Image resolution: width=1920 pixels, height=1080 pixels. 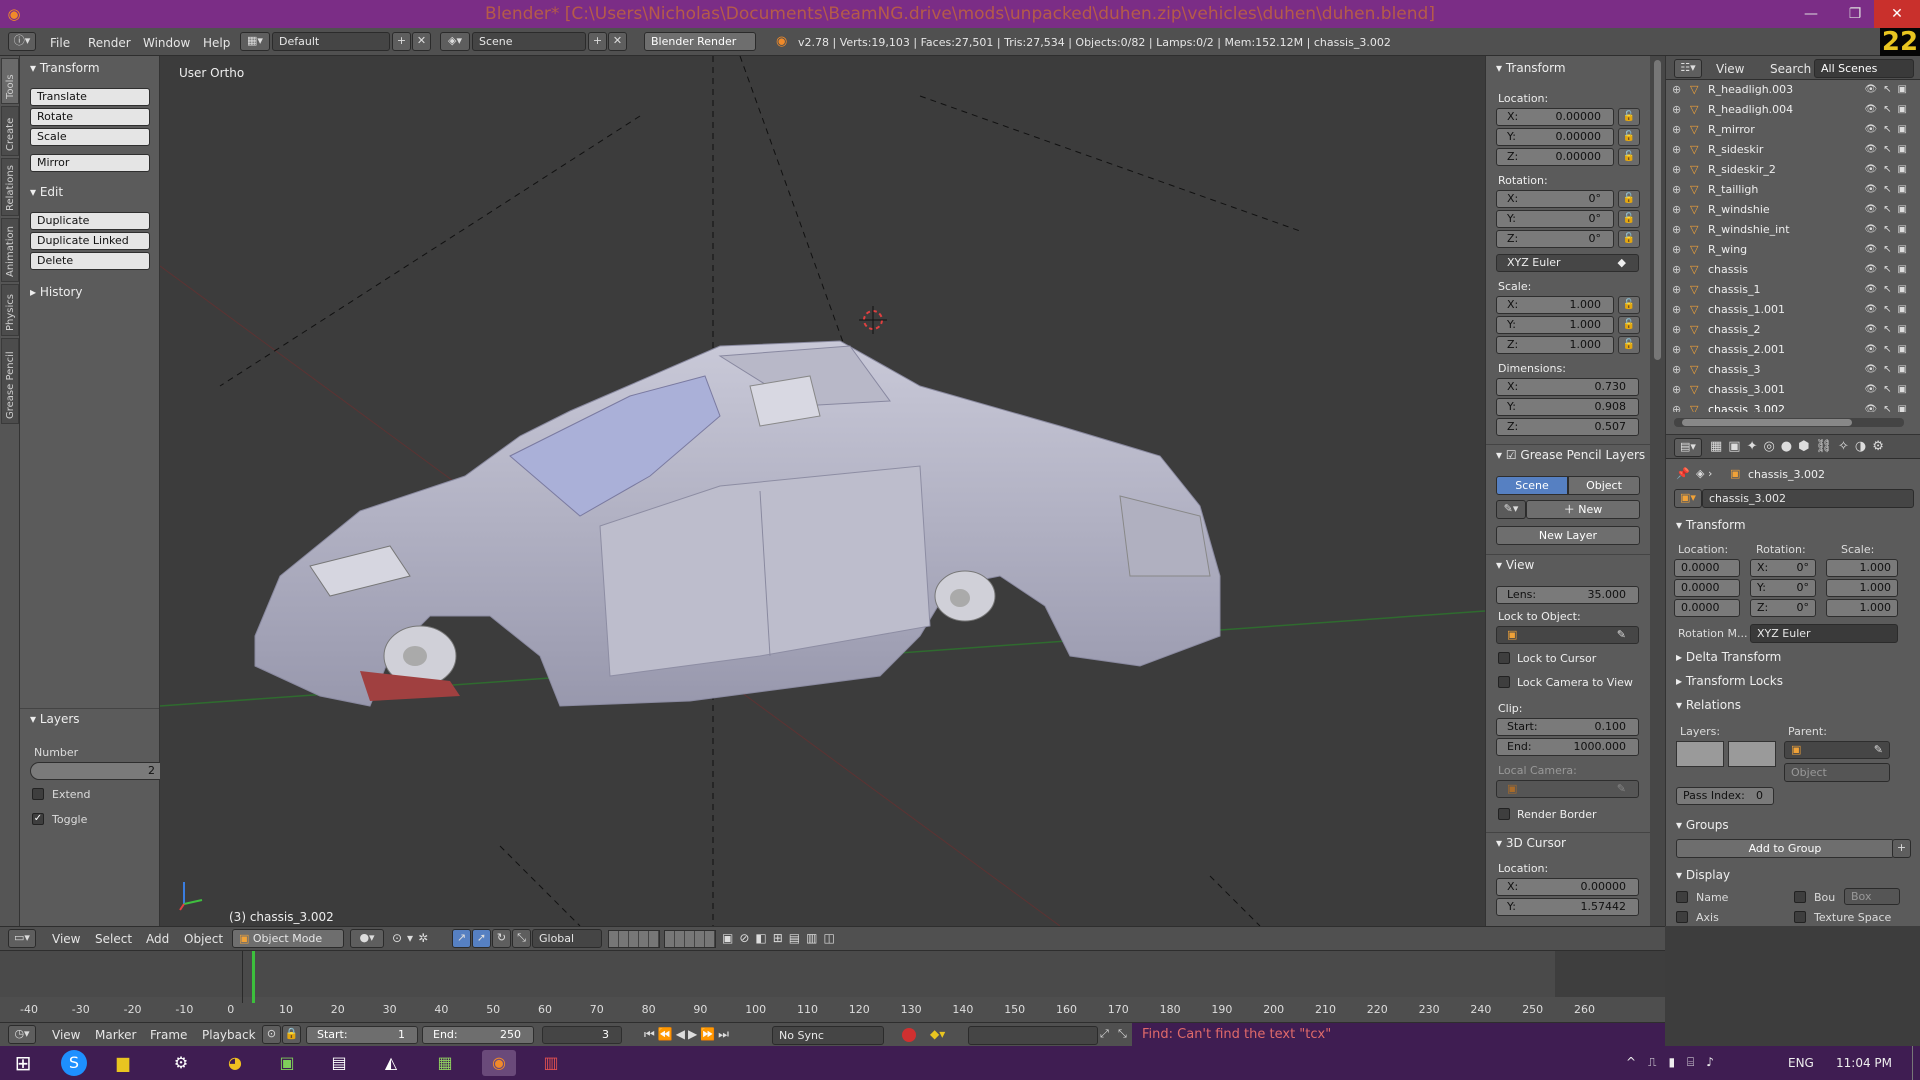 I want to click on parent-field: ▣ ✎, so click(x=1837, y=750).